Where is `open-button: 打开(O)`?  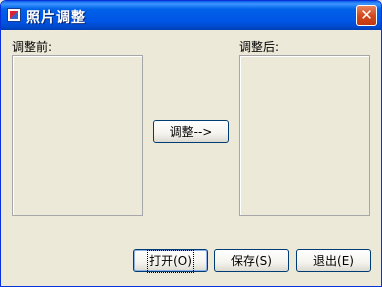
open-button: 打开(O) is located at coordinates (170, 261).